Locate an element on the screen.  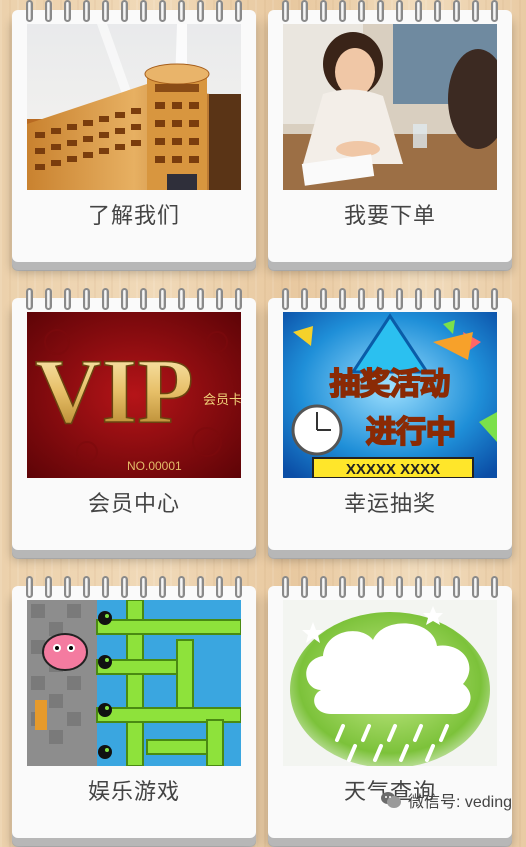
lottery-subtitle-text: 进行中 is located at coordinates (411, 432).